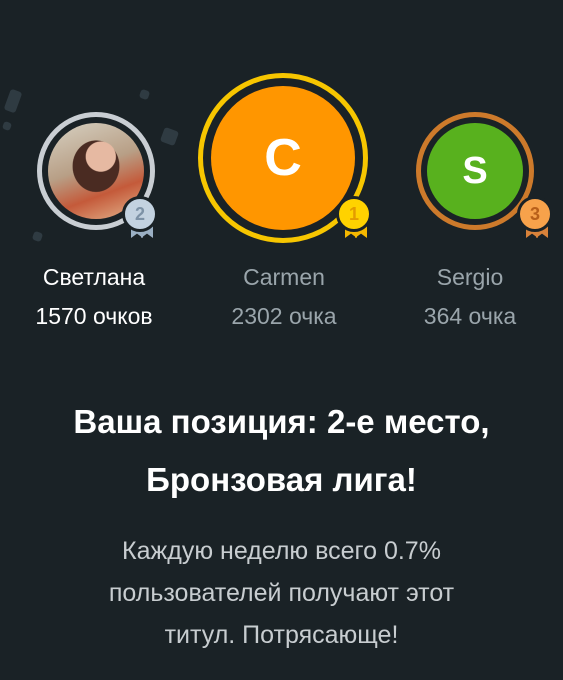 Image resolution: width=563 pixels, height=680 pixels. Describe the element at coordinates (94, 316) in the screenshot. I see `player-score: 1570 очков` at that location.